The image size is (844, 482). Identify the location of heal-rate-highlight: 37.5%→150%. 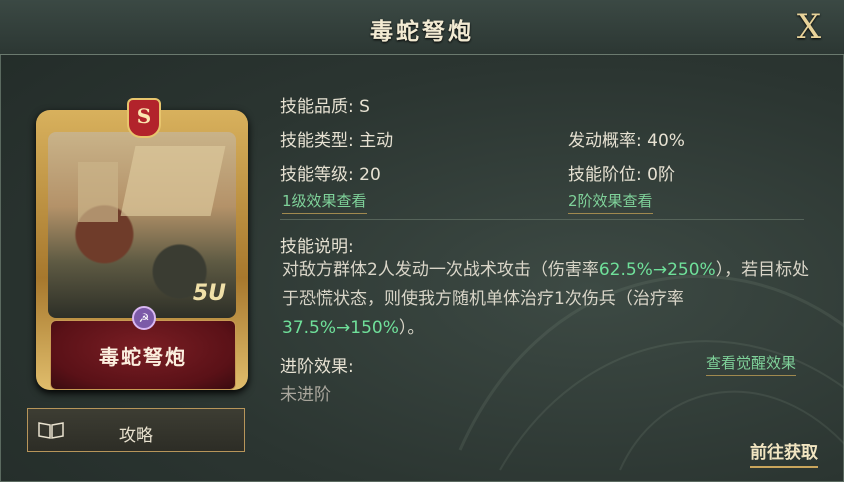
(340, 328).